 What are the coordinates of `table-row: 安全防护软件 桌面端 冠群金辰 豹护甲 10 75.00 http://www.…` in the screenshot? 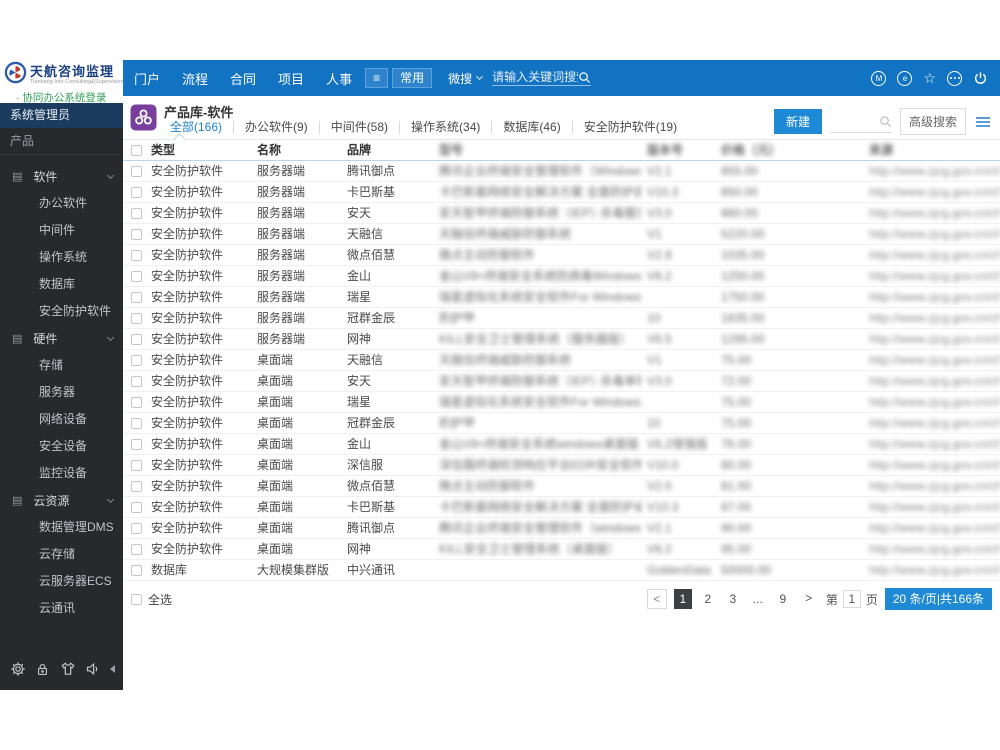 It's located at (561, 423).